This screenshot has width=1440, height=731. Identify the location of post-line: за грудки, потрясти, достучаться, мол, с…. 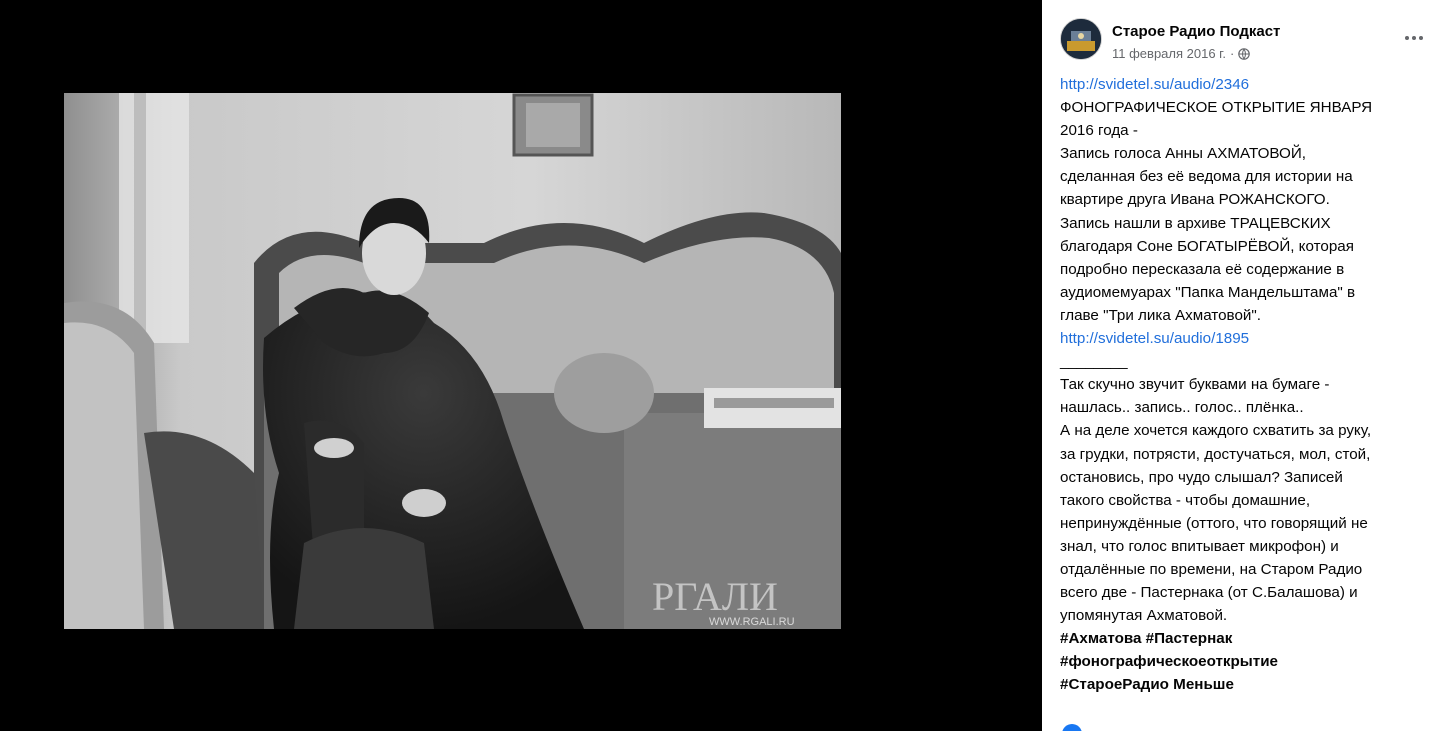
(1215, 454).